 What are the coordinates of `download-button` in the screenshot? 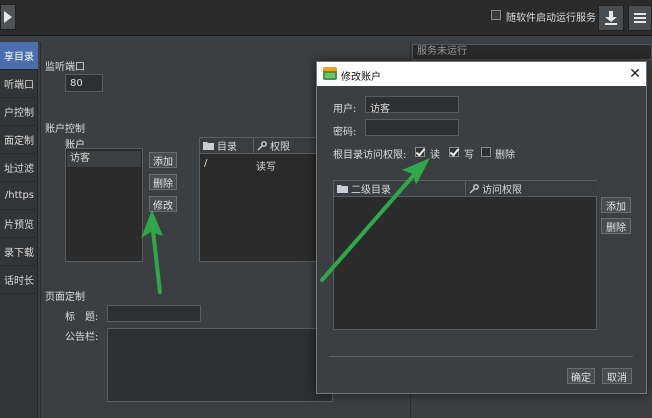 It's located at (611, 18).